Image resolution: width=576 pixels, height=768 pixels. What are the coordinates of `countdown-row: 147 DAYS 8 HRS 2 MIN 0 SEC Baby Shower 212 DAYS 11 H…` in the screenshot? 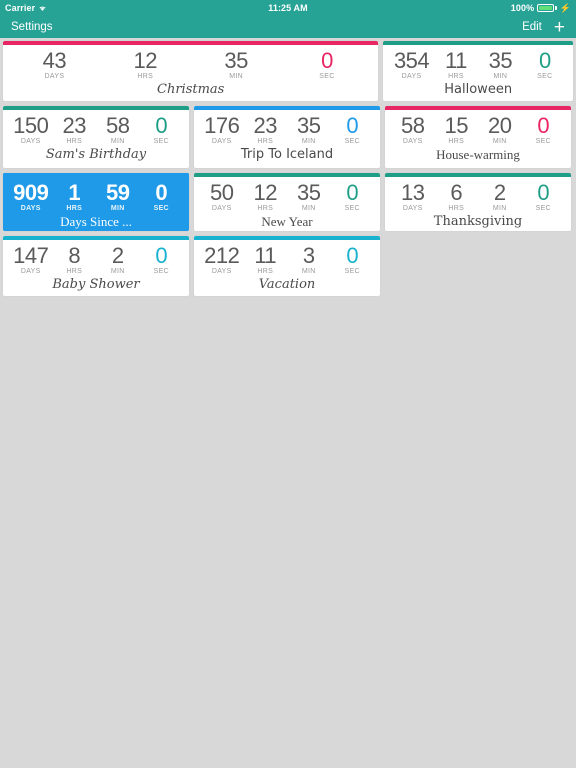 It's located at (288, 266).